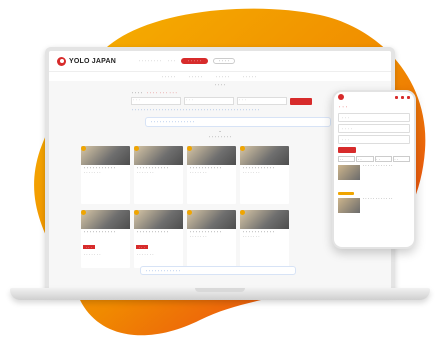 The height and width of the screenshot is (349, 439). Describe the element at coordinates (150, 61) in the screenshot. I see `header-link: ・・・・・・・・` at that location.